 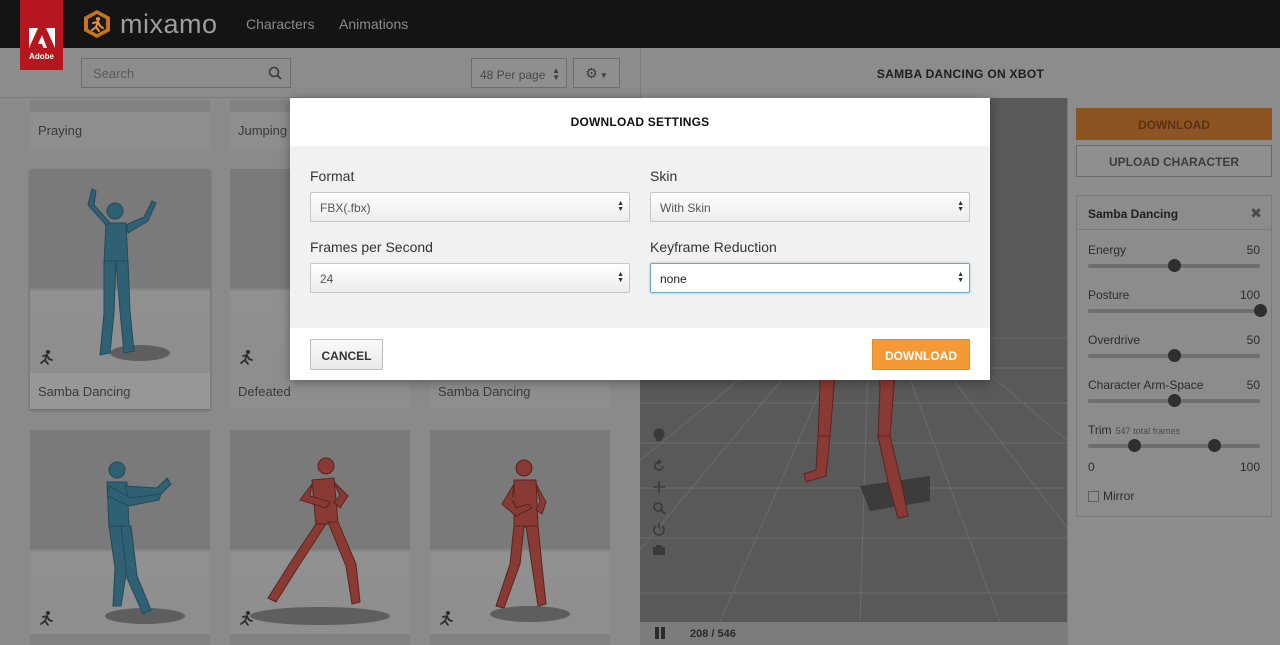 I want to click on fps-value: 24, so click(x=327, y=279).